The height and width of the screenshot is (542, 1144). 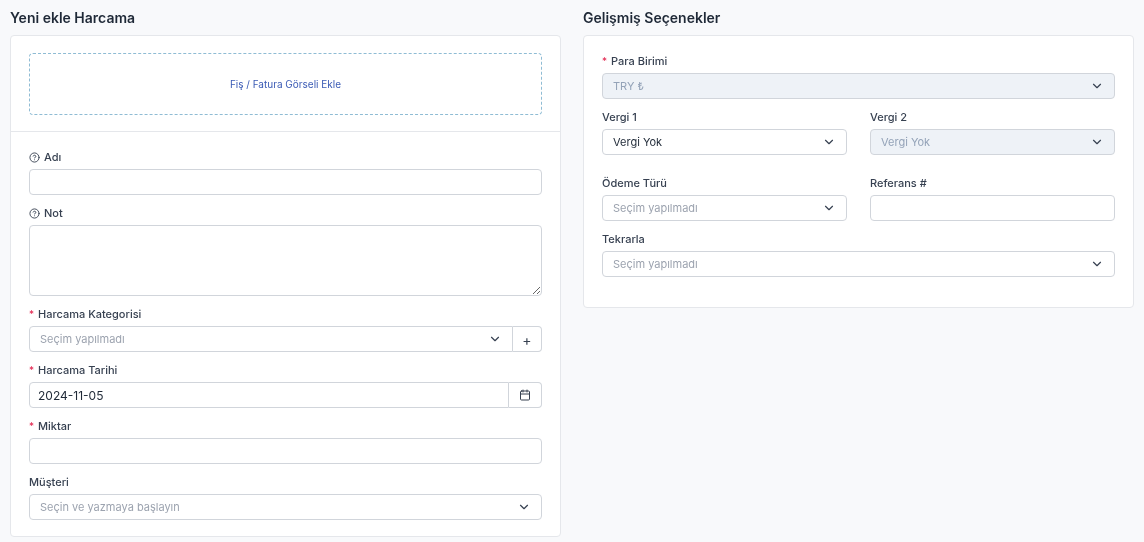 I want to click on field-label: Vergi 2, so click(x=888, y=117).